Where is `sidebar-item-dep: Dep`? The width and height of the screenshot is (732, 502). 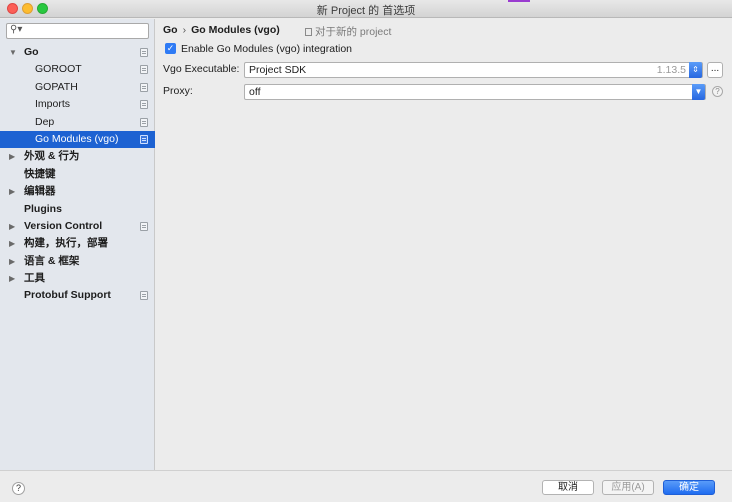
sidebar-item-dep: Dep is located at coordinates (77, 122).